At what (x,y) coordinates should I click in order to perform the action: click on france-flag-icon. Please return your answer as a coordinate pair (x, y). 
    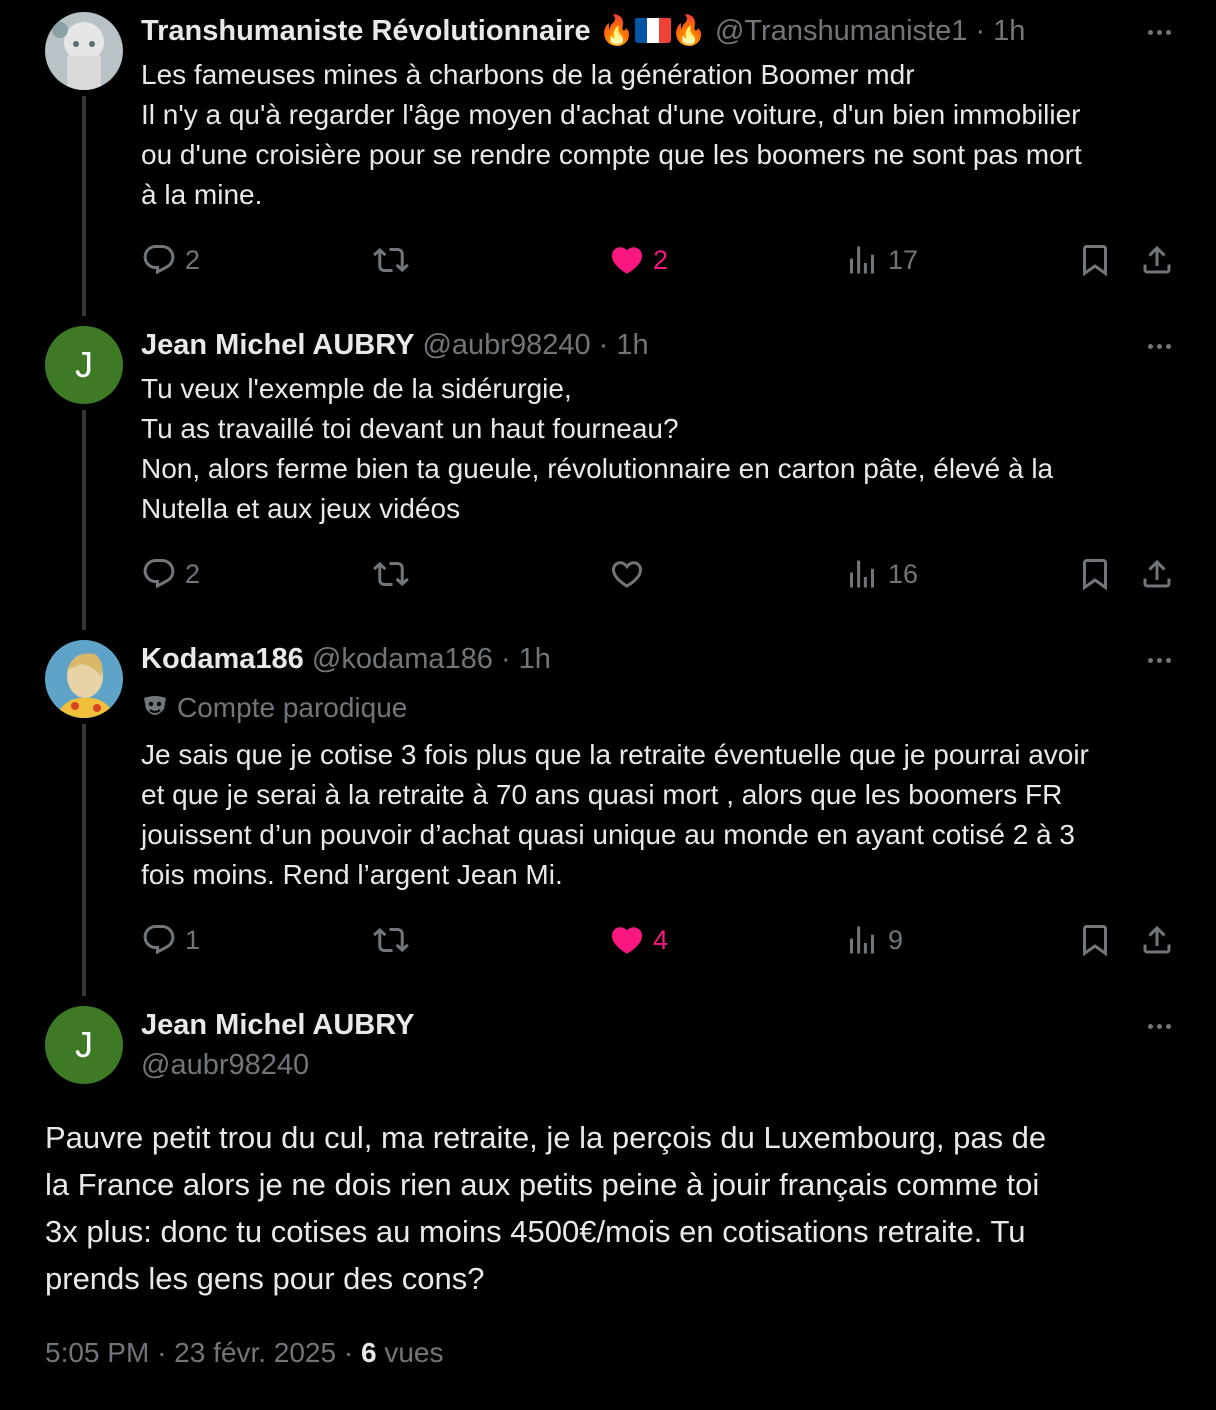
    Looking at the image, I should click on (652, 30).